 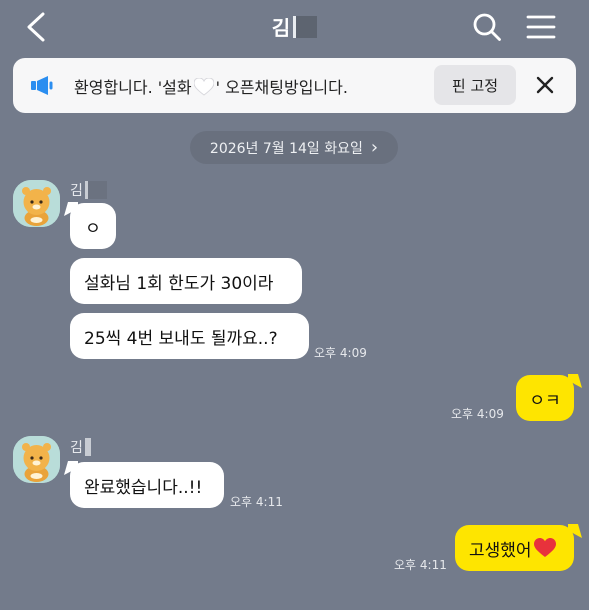 I want to click on pin-button: 핀 고정, so click(x=475, y=85).